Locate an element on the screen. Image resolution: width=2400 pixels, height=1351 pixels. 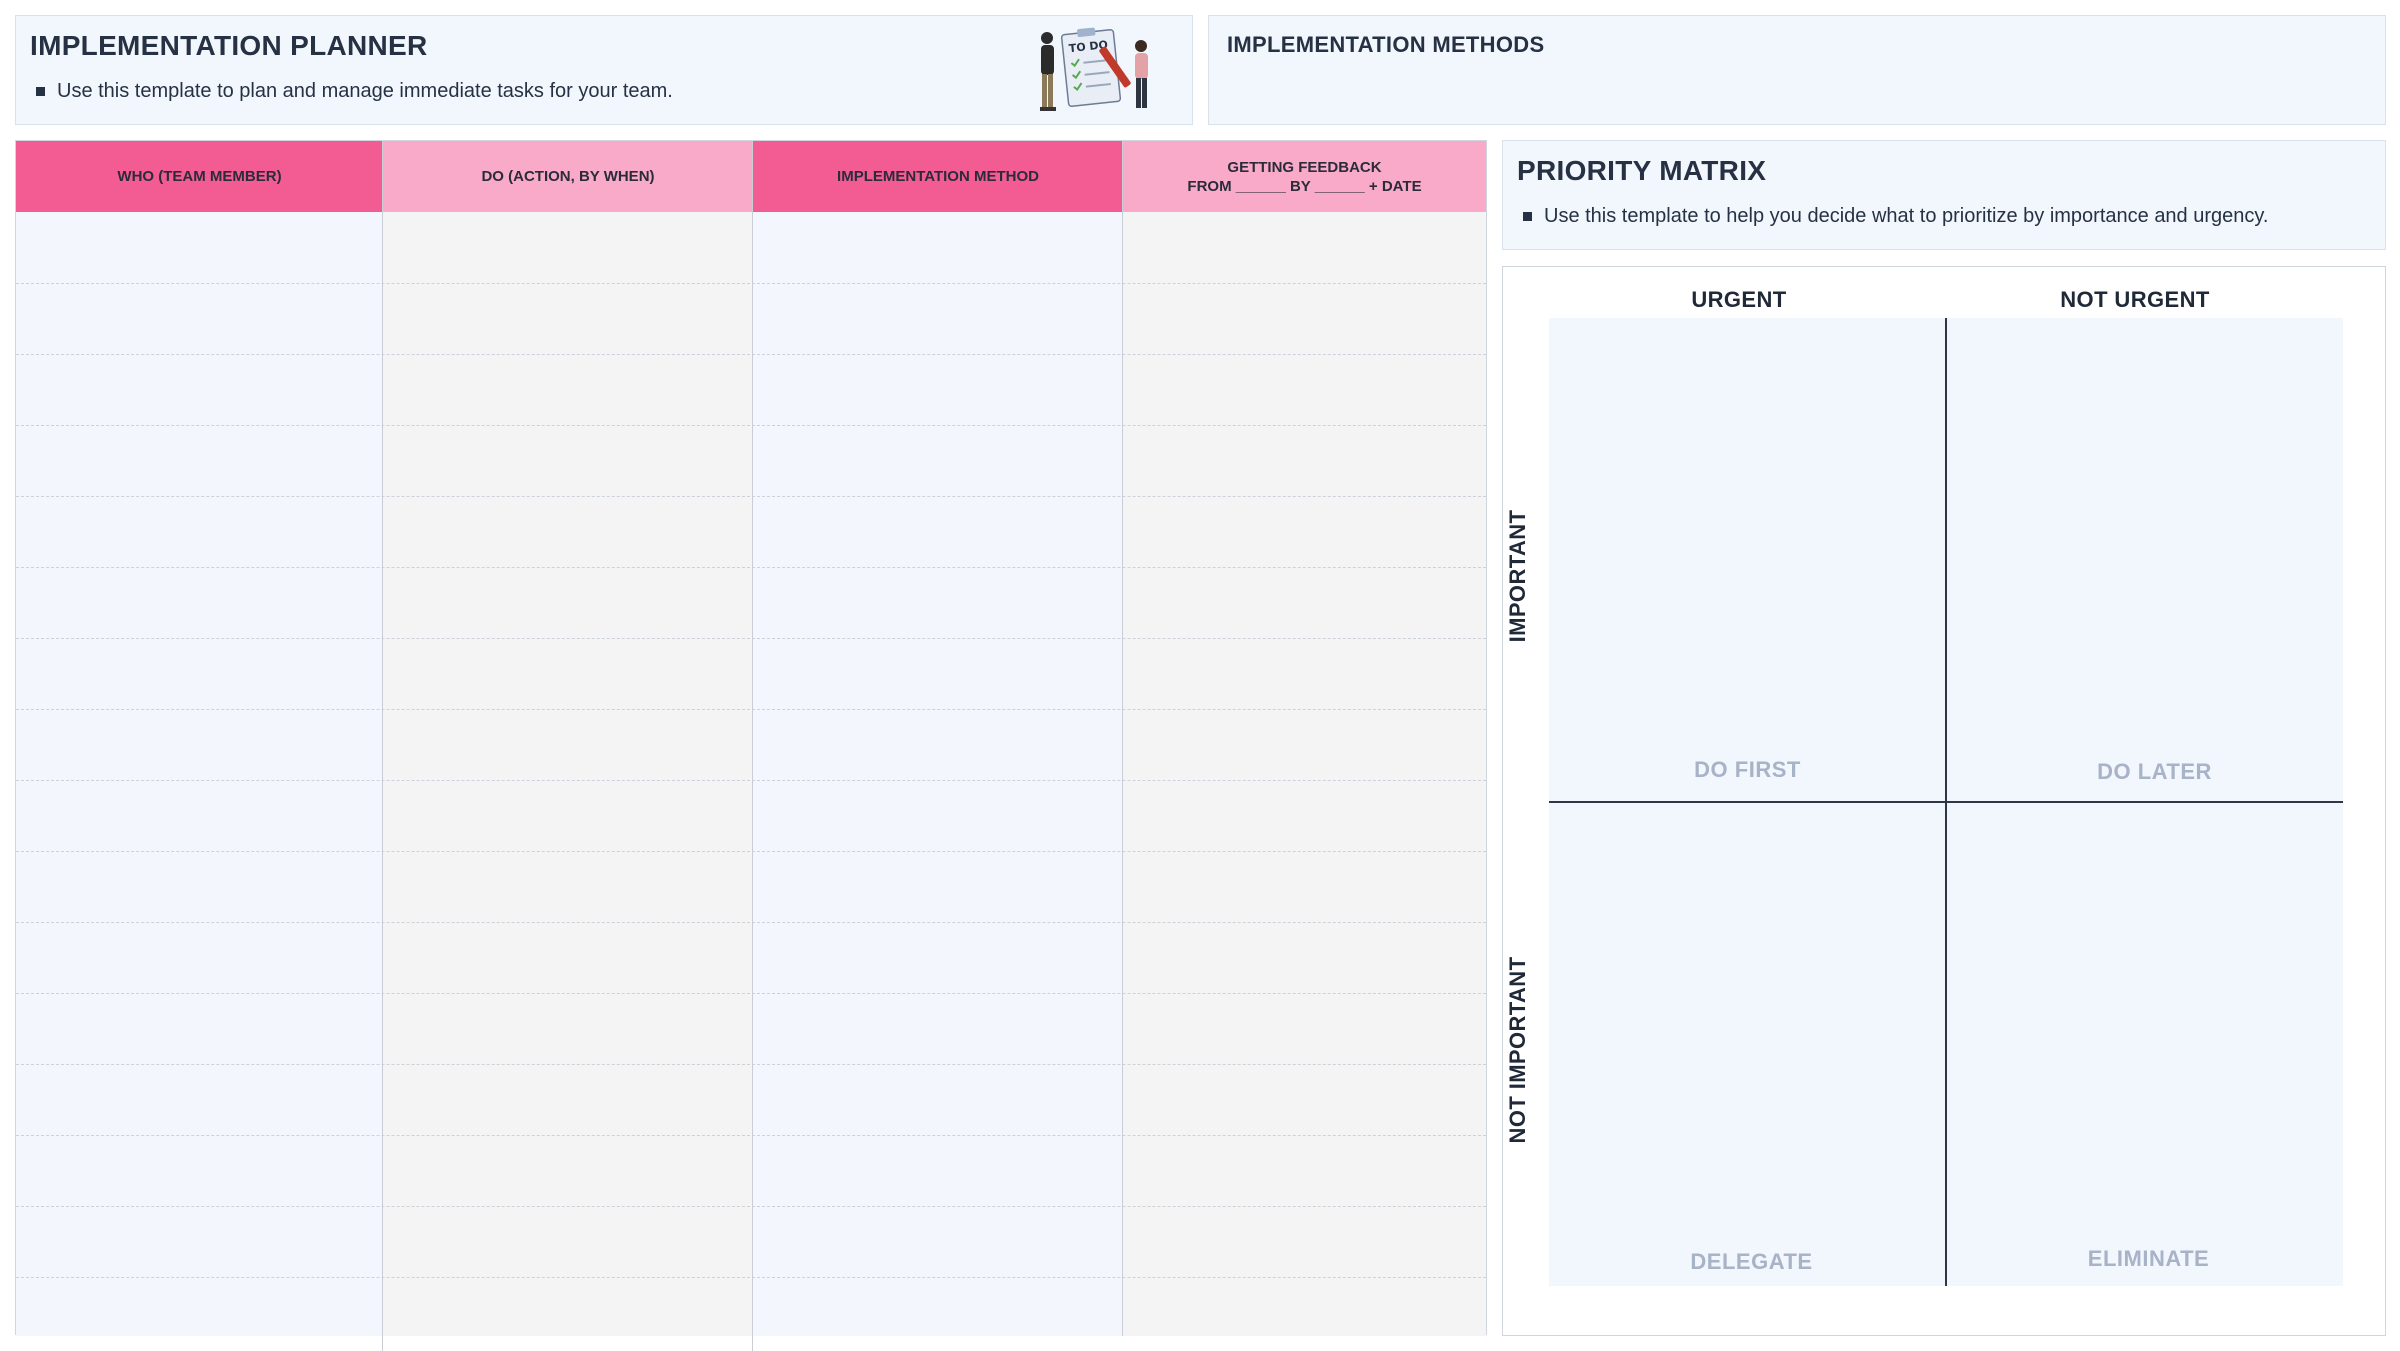
quadrant-do-first: DO FIRST is located at coordinates (1747, 560).